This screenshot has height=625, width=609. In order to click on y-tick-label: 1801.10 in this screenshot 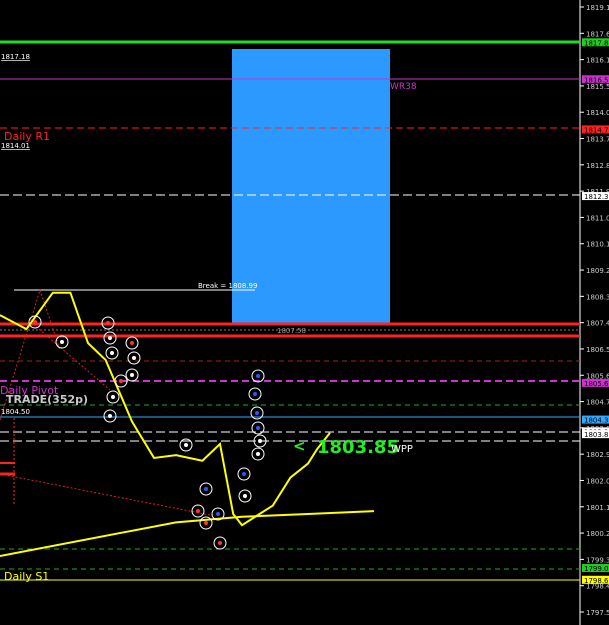, I will do `click(597, 508)`.